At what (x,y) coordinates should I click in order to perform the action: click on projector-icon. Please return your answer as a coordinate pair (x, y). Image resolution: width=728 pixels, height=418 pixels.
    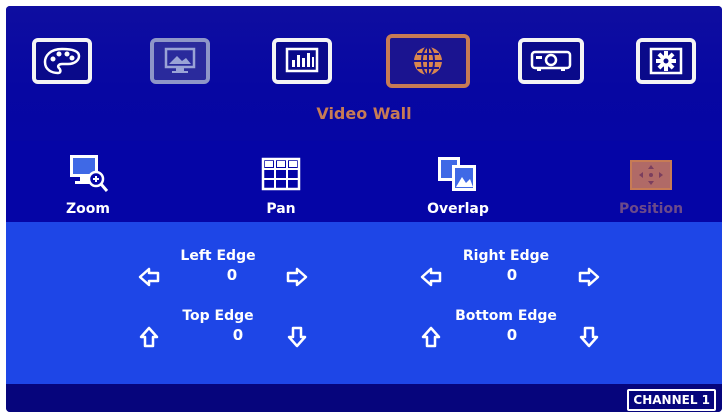
    Looking at the image, I should click on (551, 61).